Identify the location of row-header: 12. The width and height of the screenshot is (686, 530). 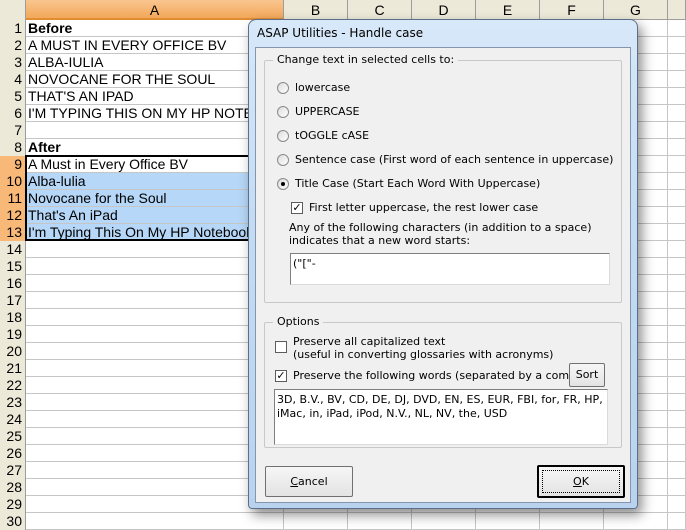
(13, 215).